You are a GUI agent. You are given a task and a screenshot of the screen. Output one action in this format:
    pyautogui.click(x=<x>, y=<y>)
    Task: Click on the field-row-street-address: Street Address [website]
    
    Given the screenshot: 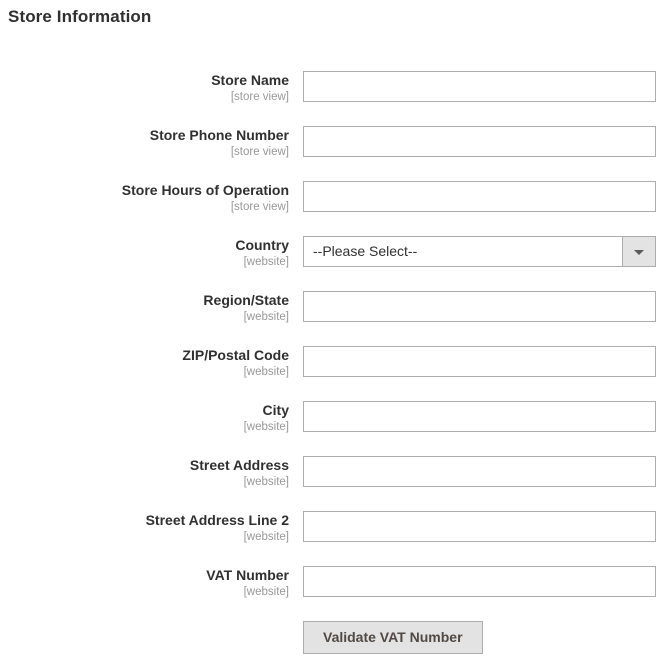 What is the action you would take?
    pyautogui.click(x=334, y=475)
    